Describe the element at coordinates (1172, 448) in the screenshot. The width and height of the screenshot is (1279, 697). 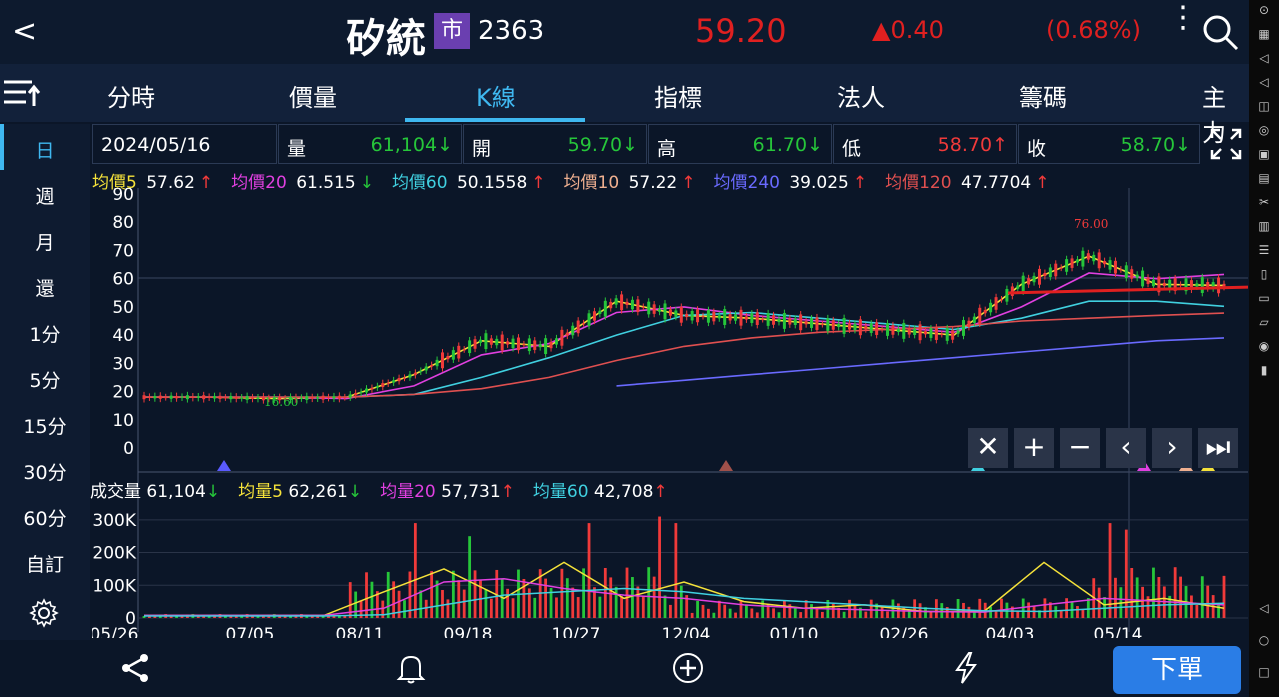
I see `scroll-right-button: ›` at that location.